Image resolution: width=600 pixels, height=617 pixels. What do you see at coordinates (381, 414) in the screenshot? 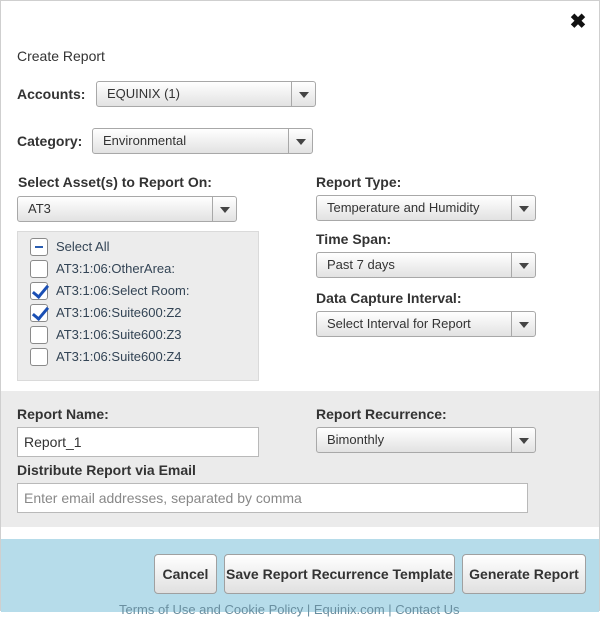
I see `recurrence-label: Report Recurrence:` at bounding box center [381, 414].